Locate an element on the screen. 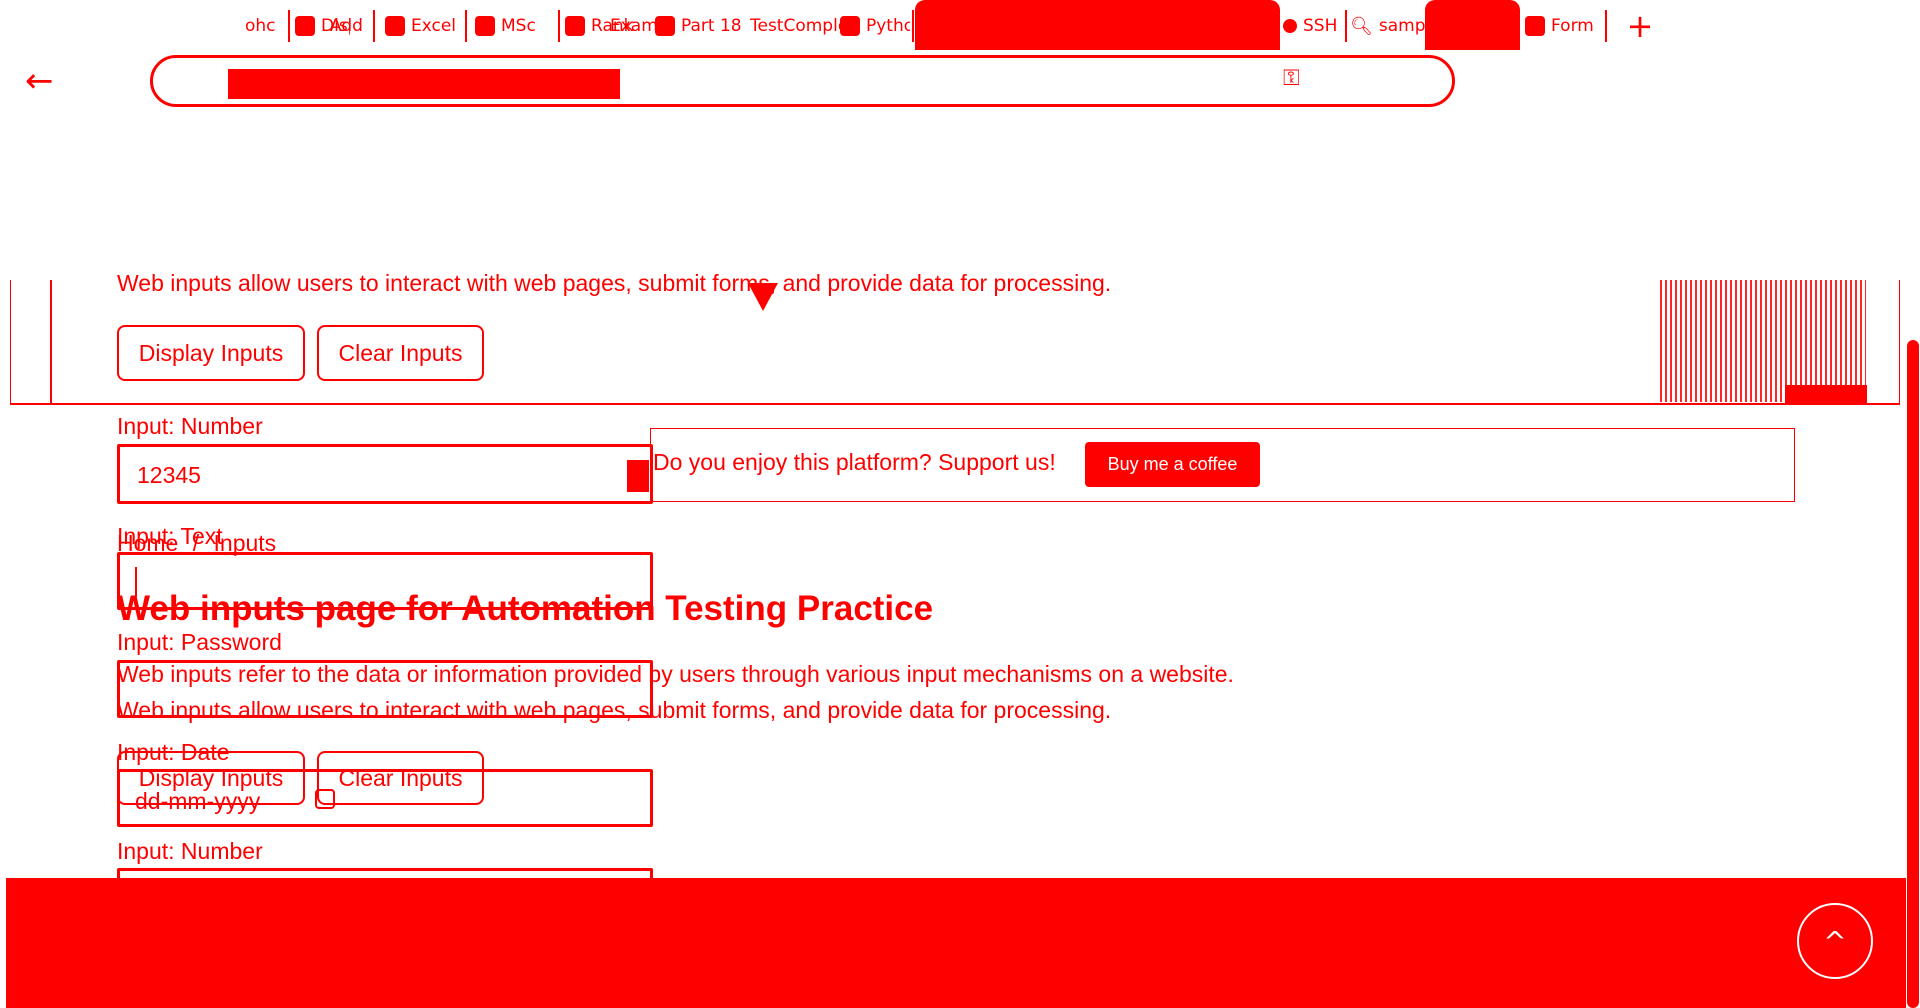 The width and height of the screenshot is (1920, 1008). arrow-left-icon: ← is located at coordinates (39, 81).